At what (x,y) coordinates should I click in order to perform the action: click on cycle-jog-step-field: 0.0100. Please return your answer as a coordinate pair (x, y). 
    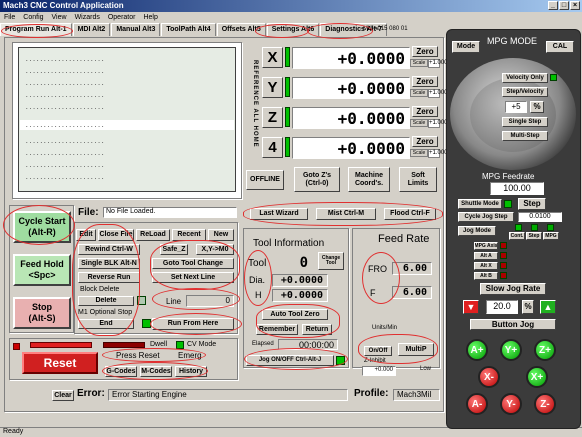
    Looking at the image, I should click on (540, 217).